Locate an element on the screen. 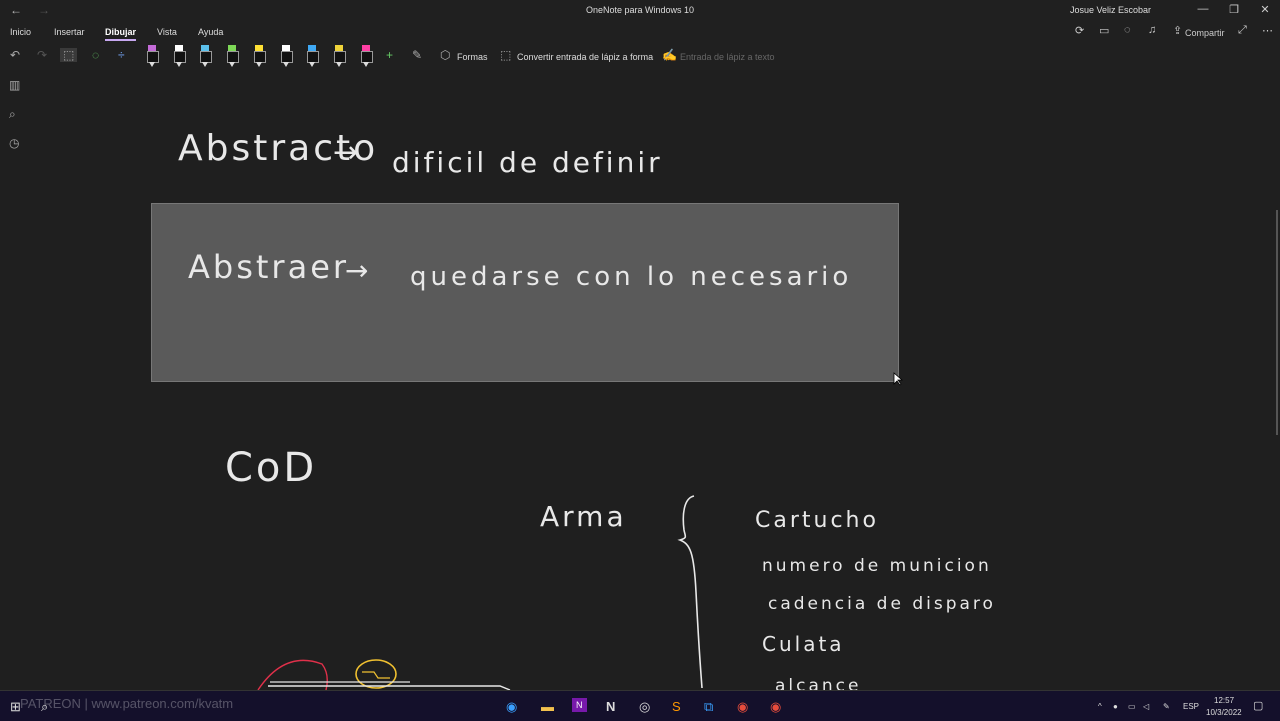 The height and width of the screenshot is (721, 1280). ink-list-cartucho: Cartucho is located at coordinates (817, 520).